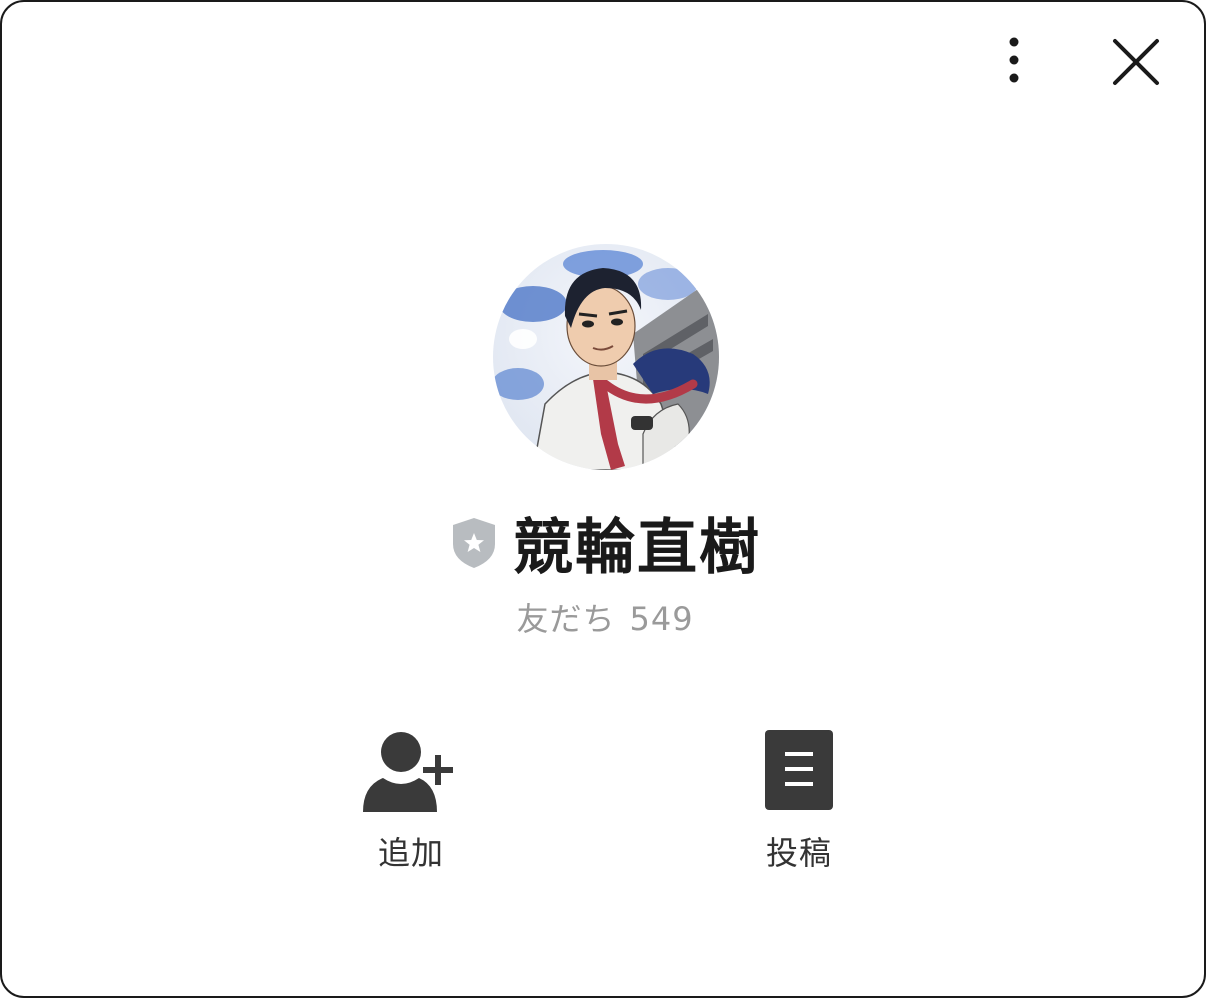  I want to click on shield-star-icon, so click(474, 543).